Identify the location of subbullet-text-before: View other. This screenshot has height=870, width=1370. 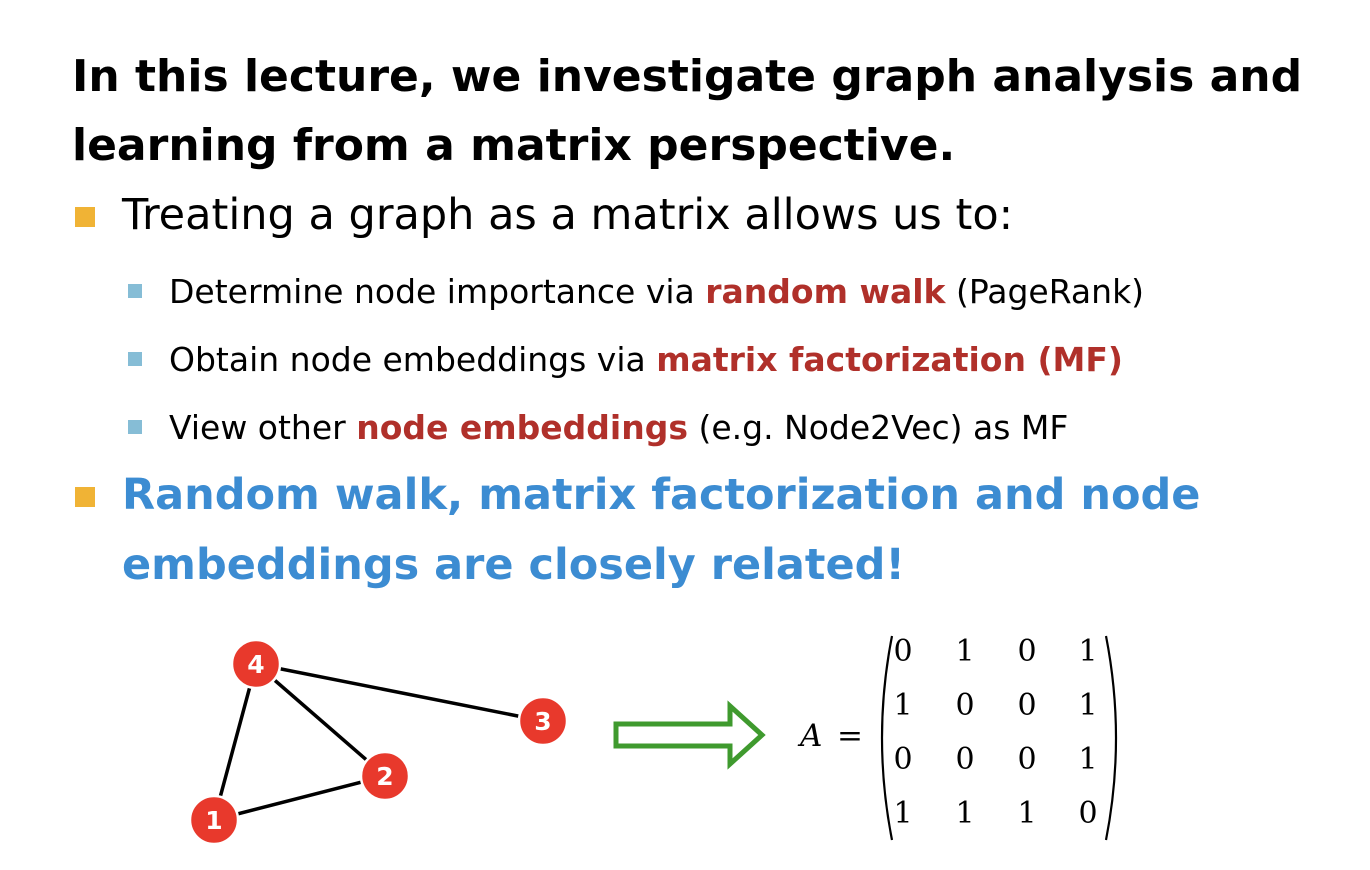
(263, 427).